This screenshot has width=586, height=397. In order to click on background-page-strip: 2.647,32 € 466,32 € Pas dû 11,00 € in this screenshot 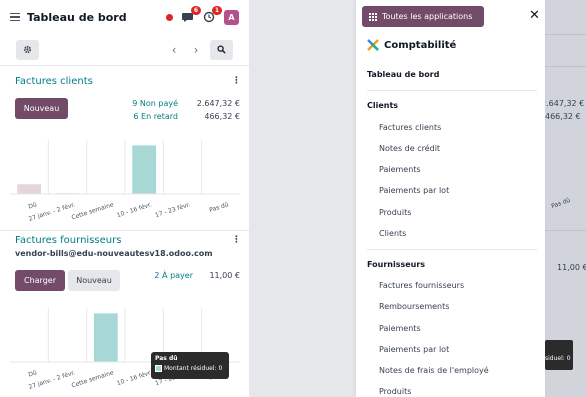, I will do `click(565, 198)`.